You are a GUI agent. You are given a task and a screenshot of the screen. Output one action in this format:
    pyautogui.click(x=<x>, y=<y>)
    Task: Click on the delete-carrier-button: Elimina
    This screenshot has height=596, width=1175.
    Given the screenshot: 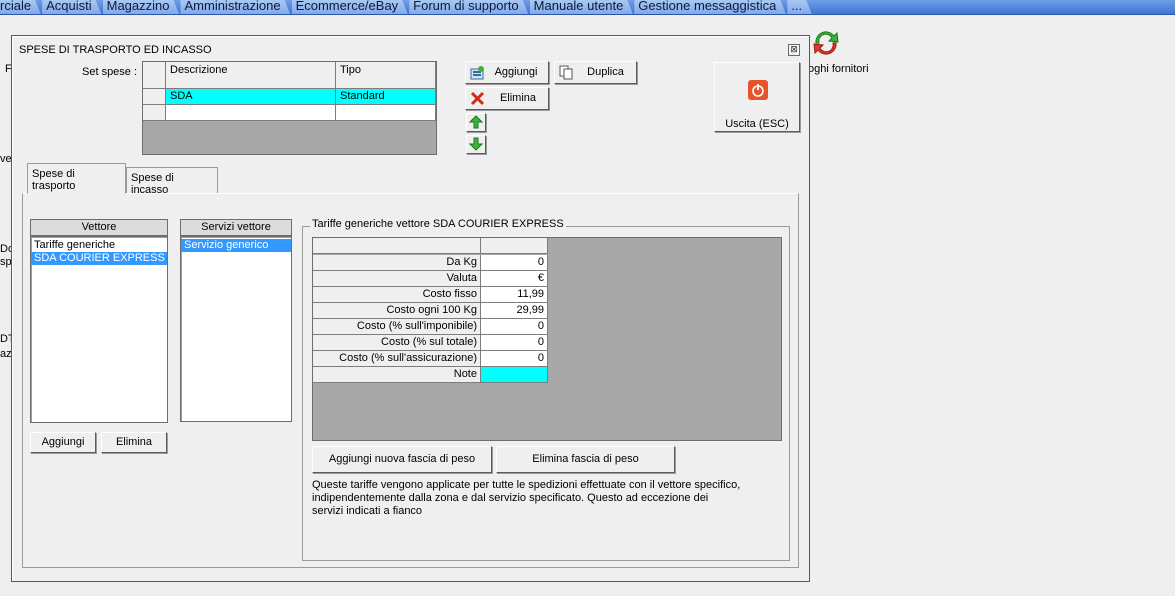 What is the action you would take?
    pyautogui.click(x=134, y=442)
    